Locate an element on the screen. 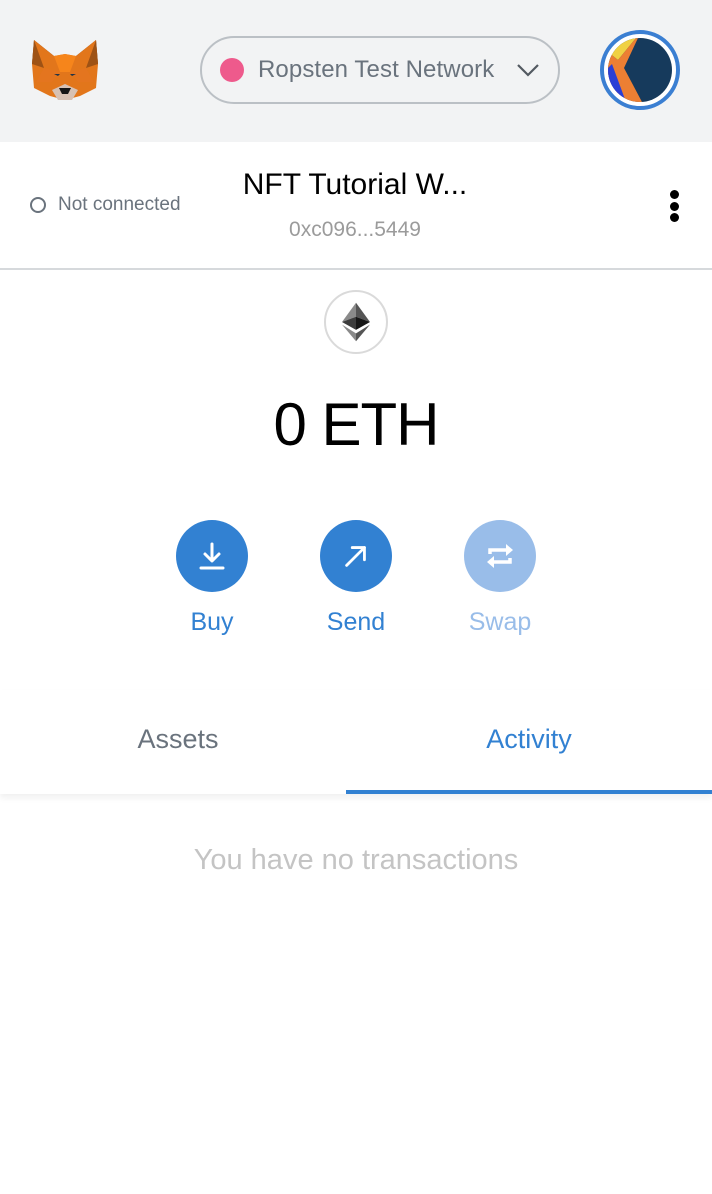 This screenshot has width=712, height=1194. connection-status-icon is located at coordinates (38, 205).